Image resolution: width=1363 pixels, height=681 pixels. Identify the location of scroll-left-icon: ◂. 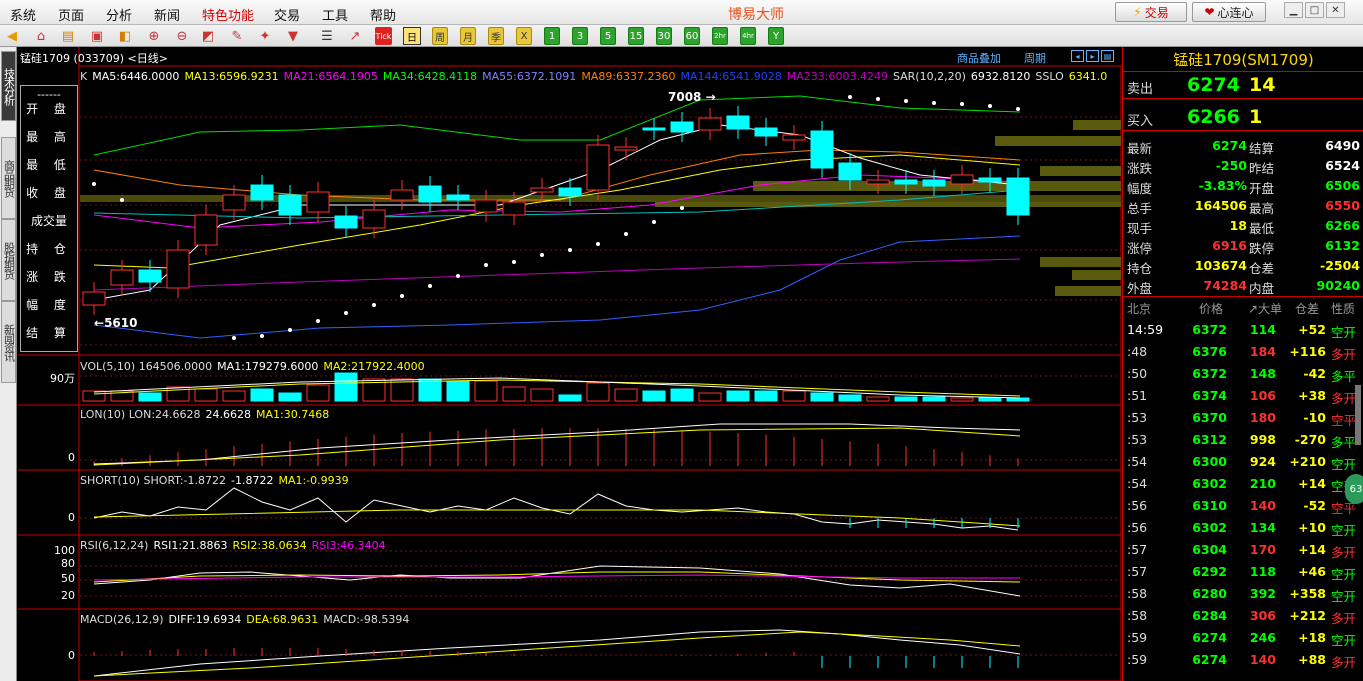
(1077, 56).